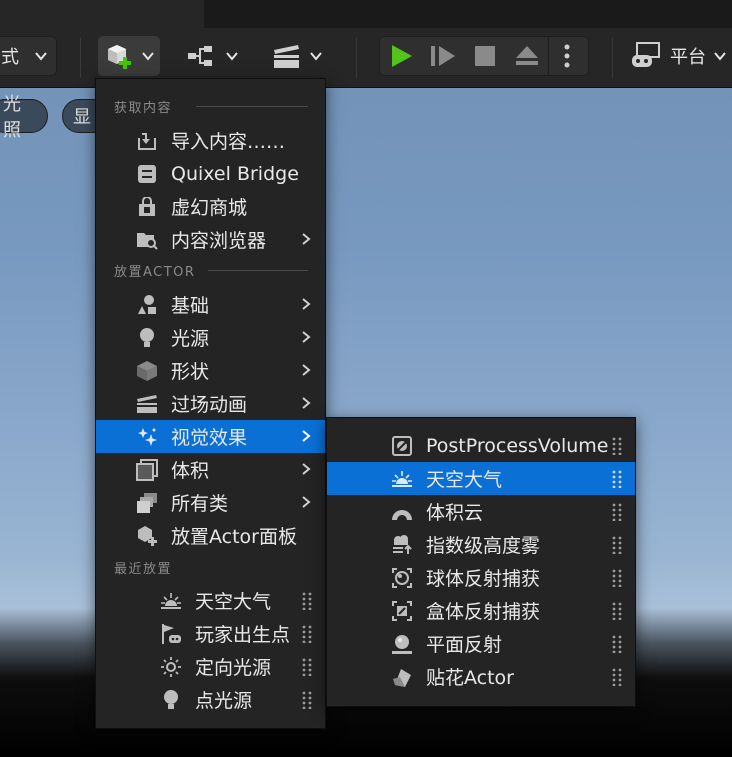 The image size is (732, 757). I want to click on player-start-icon, so click(171, 634).